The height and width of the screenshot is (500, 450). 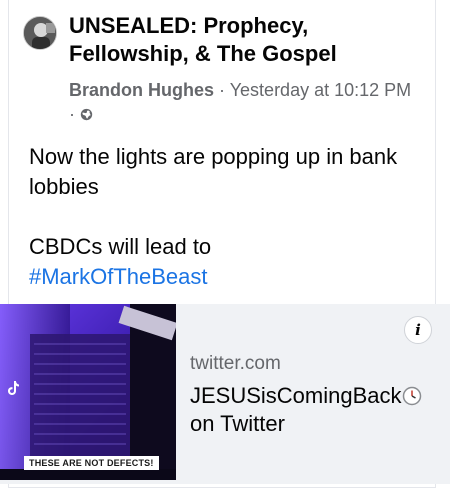 What do you see at coordinates (229, 277) in the screenshot?
I see `hashtag-link: #MarkOfTheBeast` at bounding box center [229, 277].